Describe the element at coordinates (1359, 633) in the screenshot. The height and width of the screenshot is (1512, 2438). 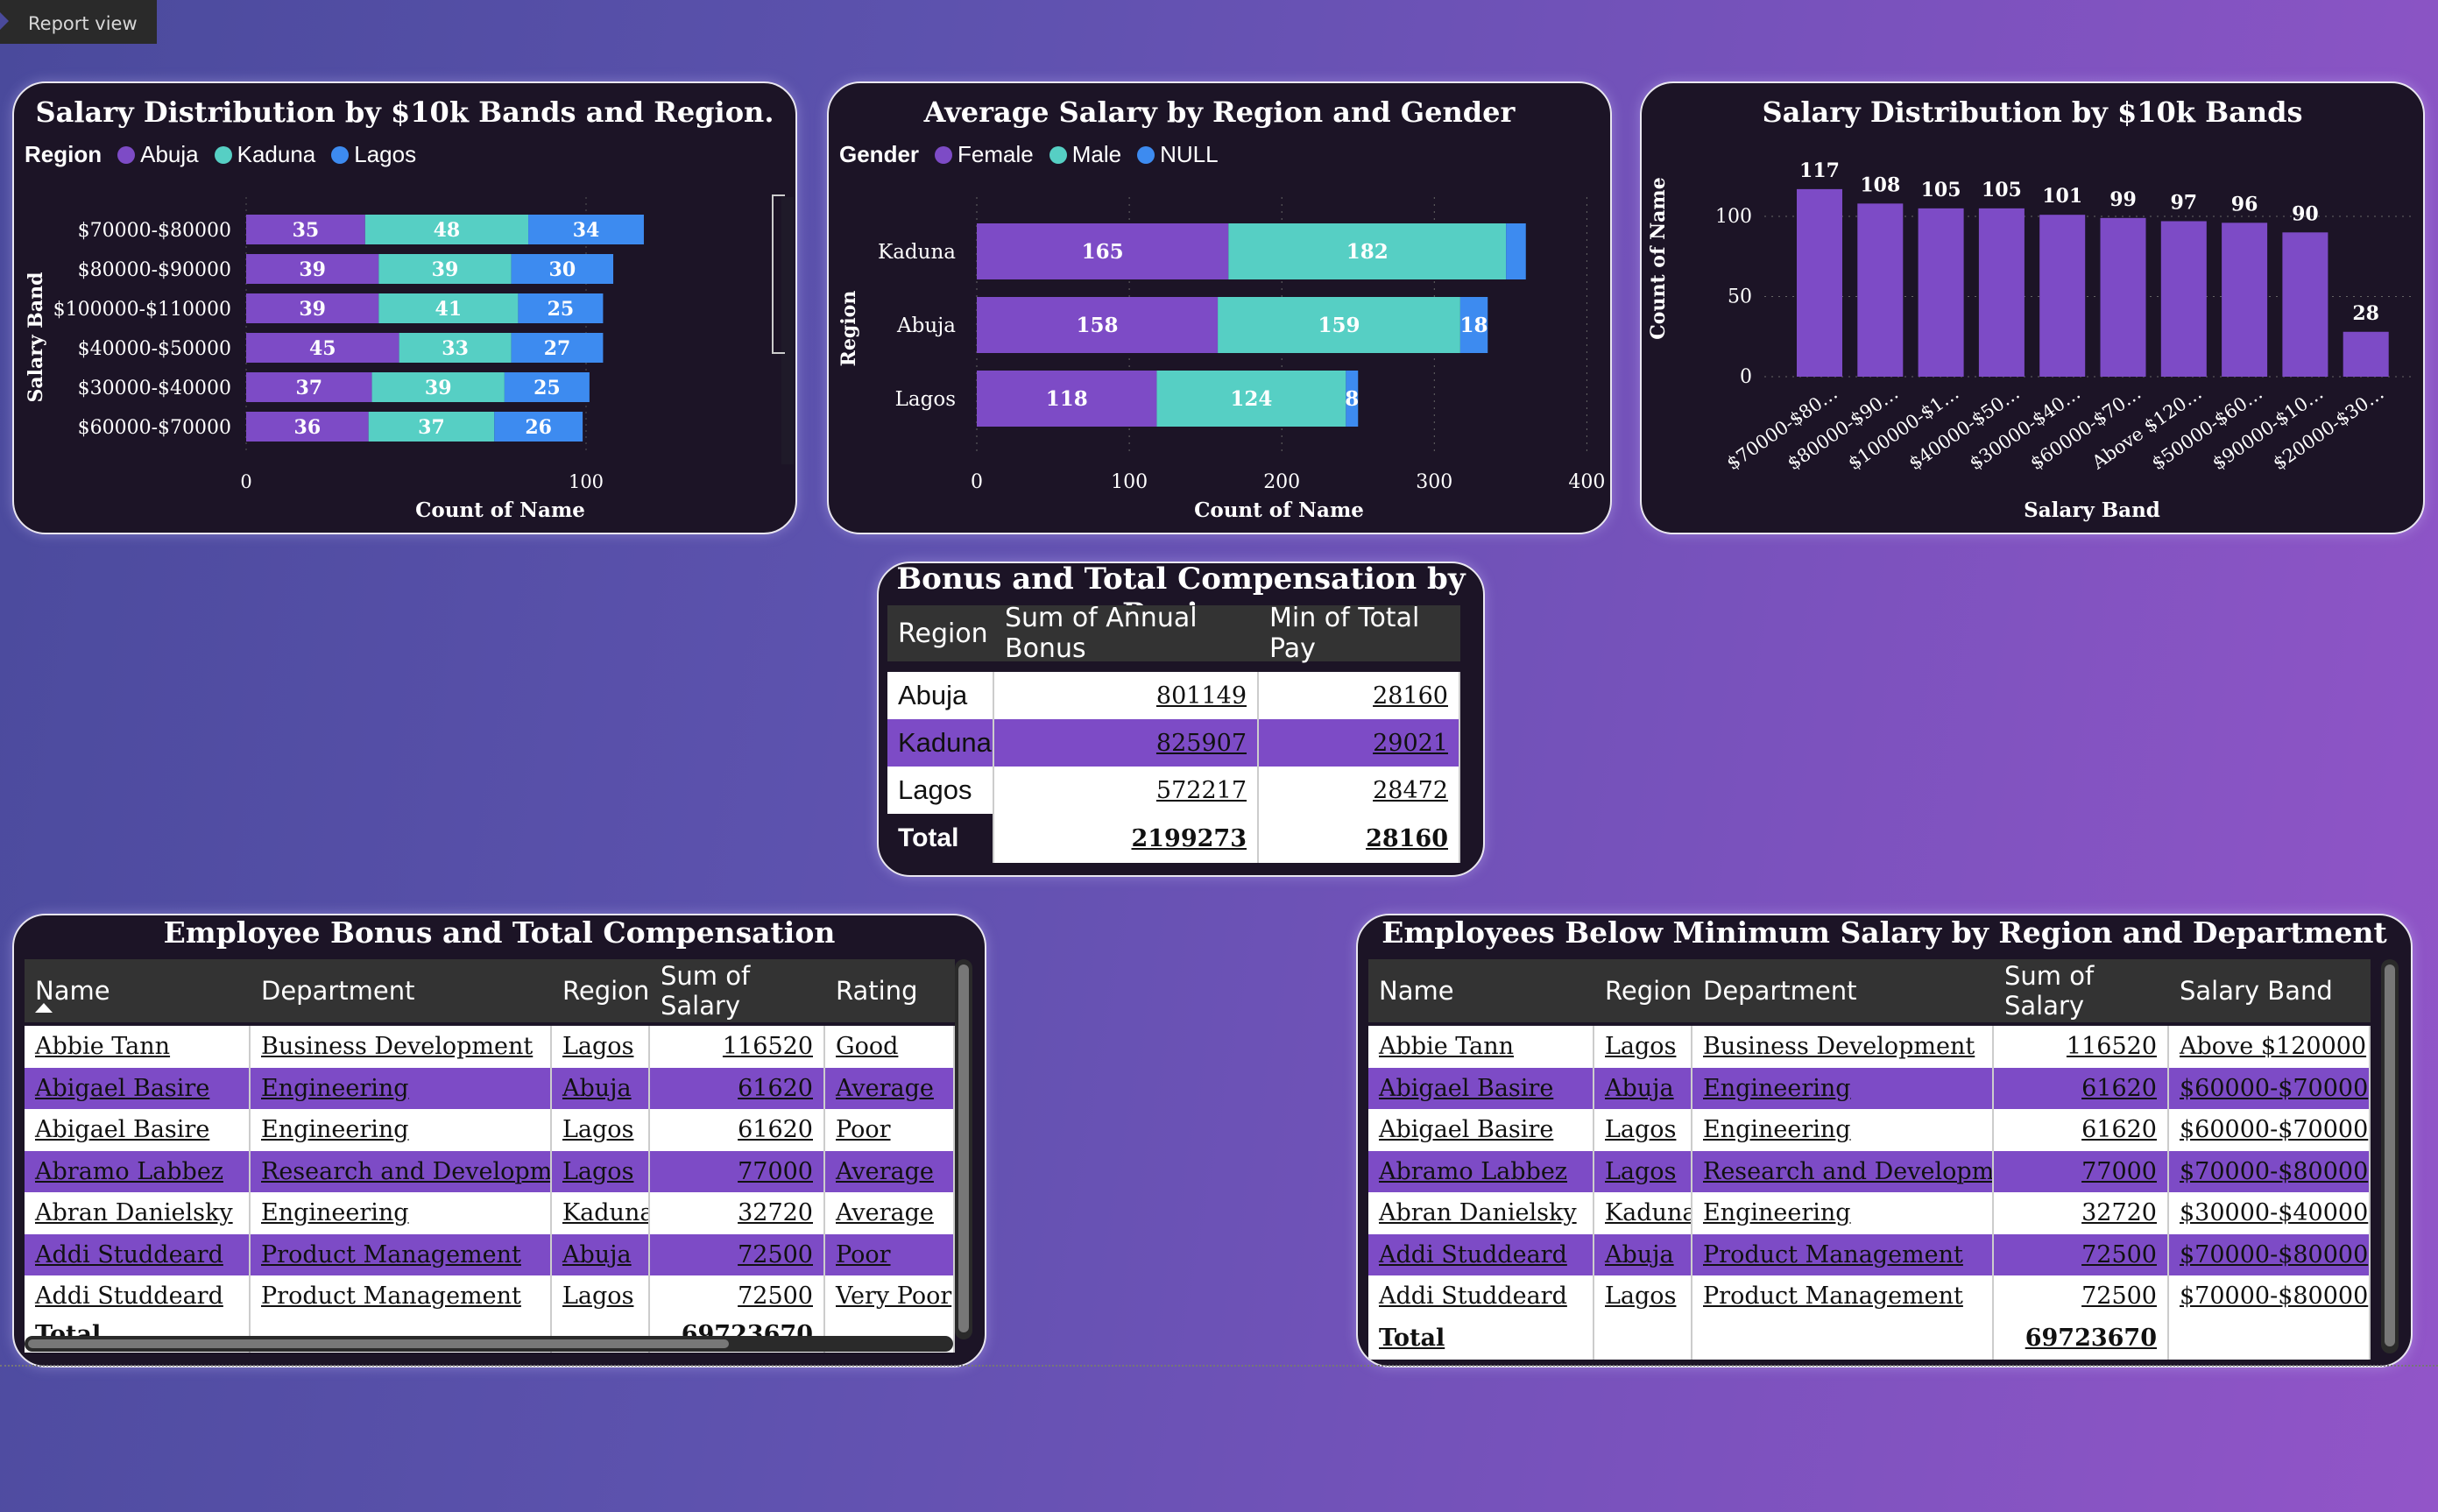
I see `column-header: Min of Total Pay` at that location.